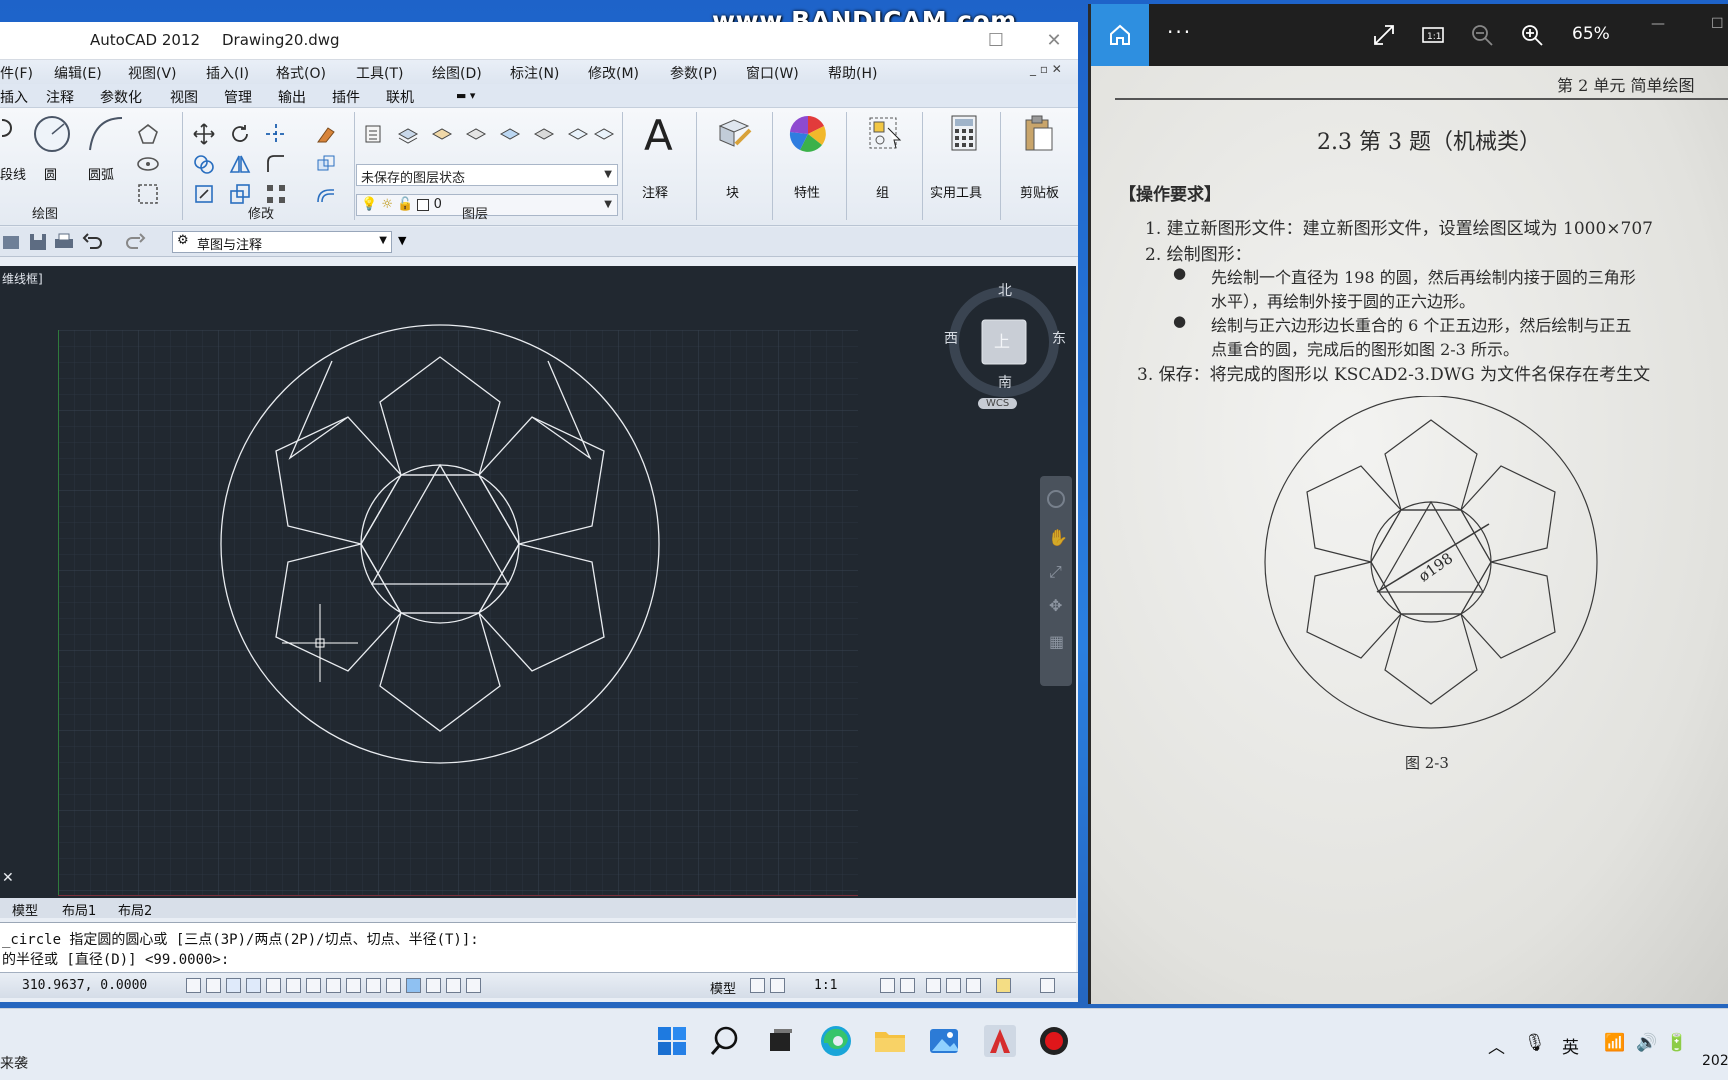 Image resolution: width=1728 pixels, height=1080 pixels. What do you see at coordinates (227, 73) in the screenshot?
I see `menu-insert: 插入(I)` at bounding box center [227, 73].